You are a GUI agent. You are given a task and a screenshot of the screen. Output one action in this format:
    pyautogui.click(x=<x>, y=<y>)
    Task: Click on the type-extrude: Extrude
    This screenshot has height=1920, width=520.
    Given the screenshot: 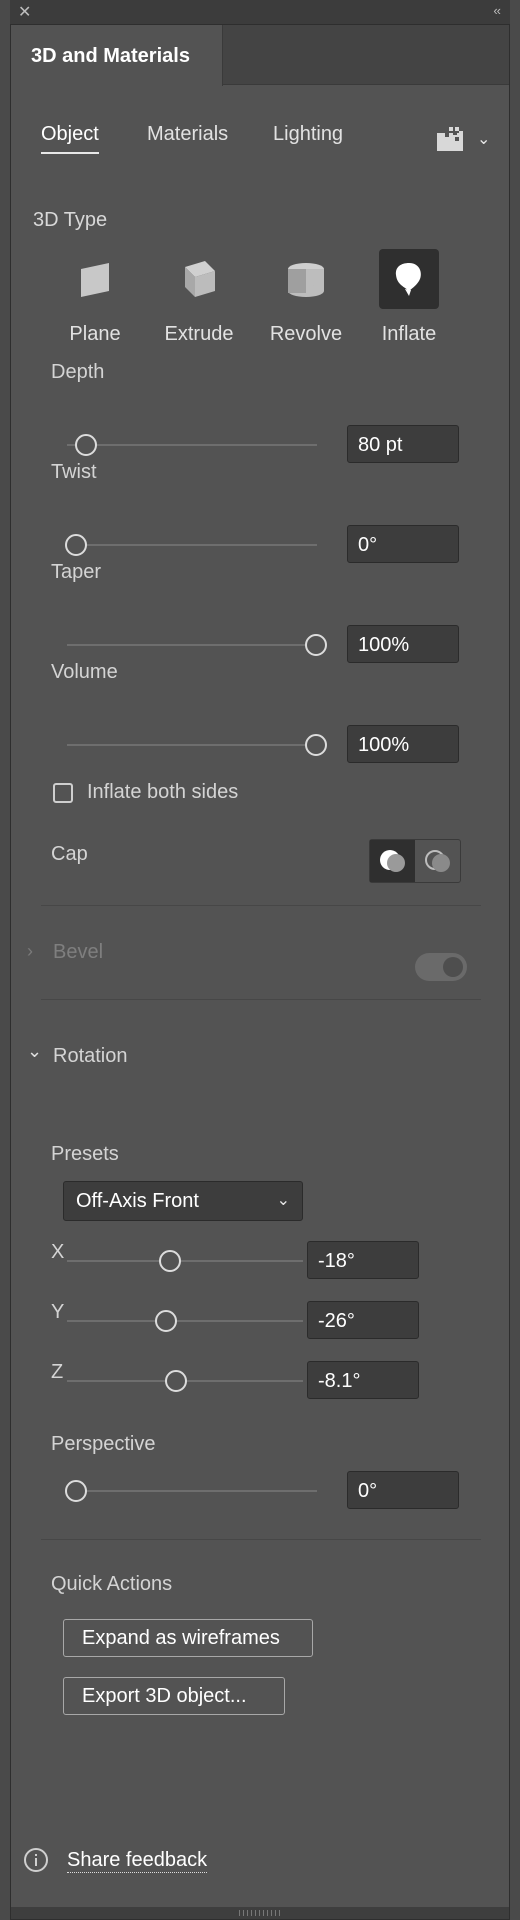 What is the action you would take?
    pyautogui.click(x=199, y=297)
    